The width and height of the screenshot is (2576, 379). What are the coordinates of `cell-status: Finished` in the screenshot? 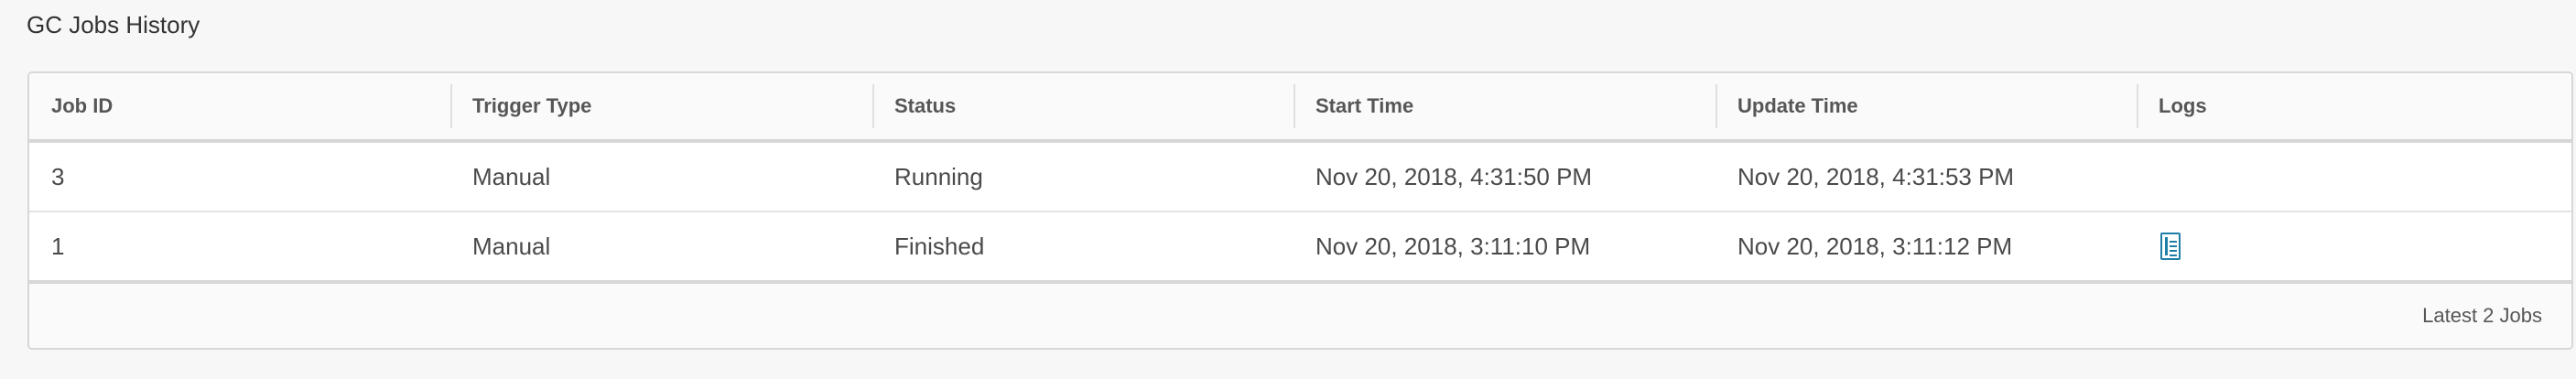 It's located at (940, 246).